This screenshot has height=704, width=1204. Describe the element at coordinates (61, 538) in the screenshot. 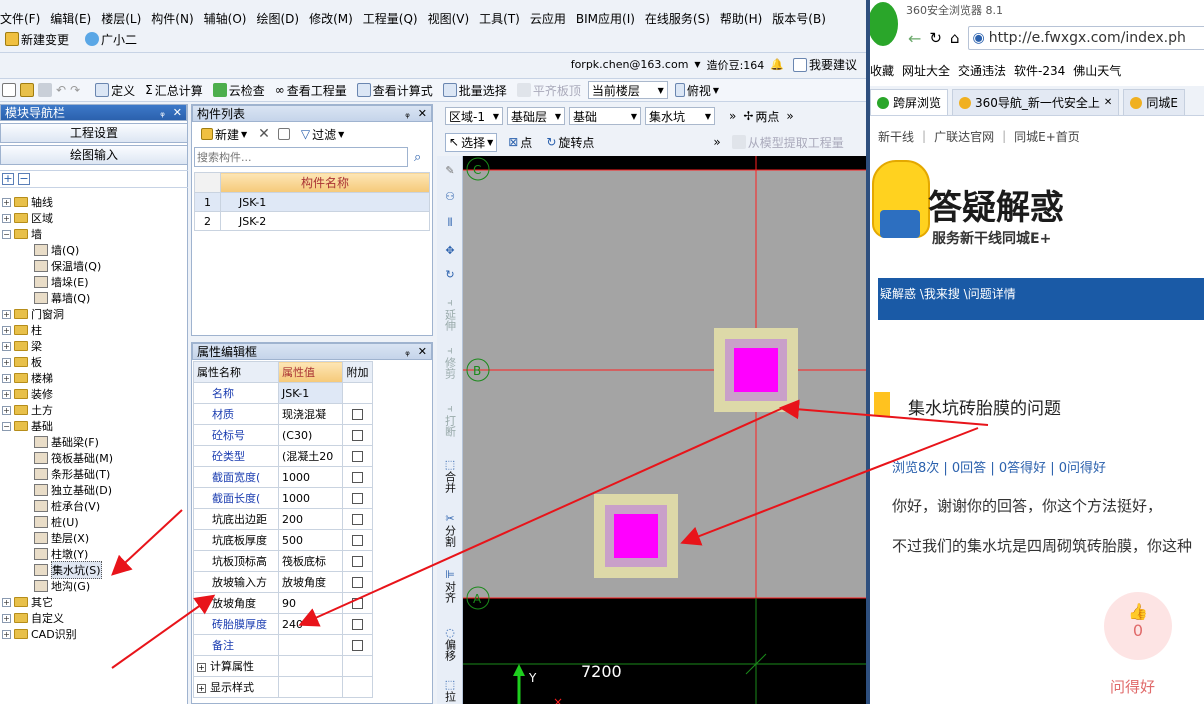

I see `nav-tree-item: 垫层(X)` at that location.